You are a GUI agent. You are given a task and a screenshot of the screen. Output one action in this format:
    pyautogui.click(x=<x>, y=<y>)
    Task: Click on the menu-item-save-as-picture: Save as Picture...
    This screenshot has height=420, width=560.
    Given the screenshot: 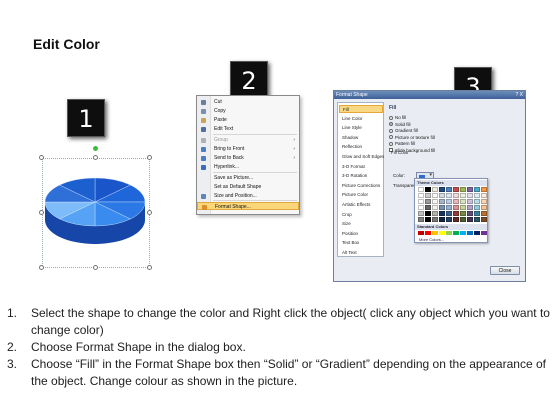 What is the action you would take?
    pyautogui.click(x=248, y=178)
    